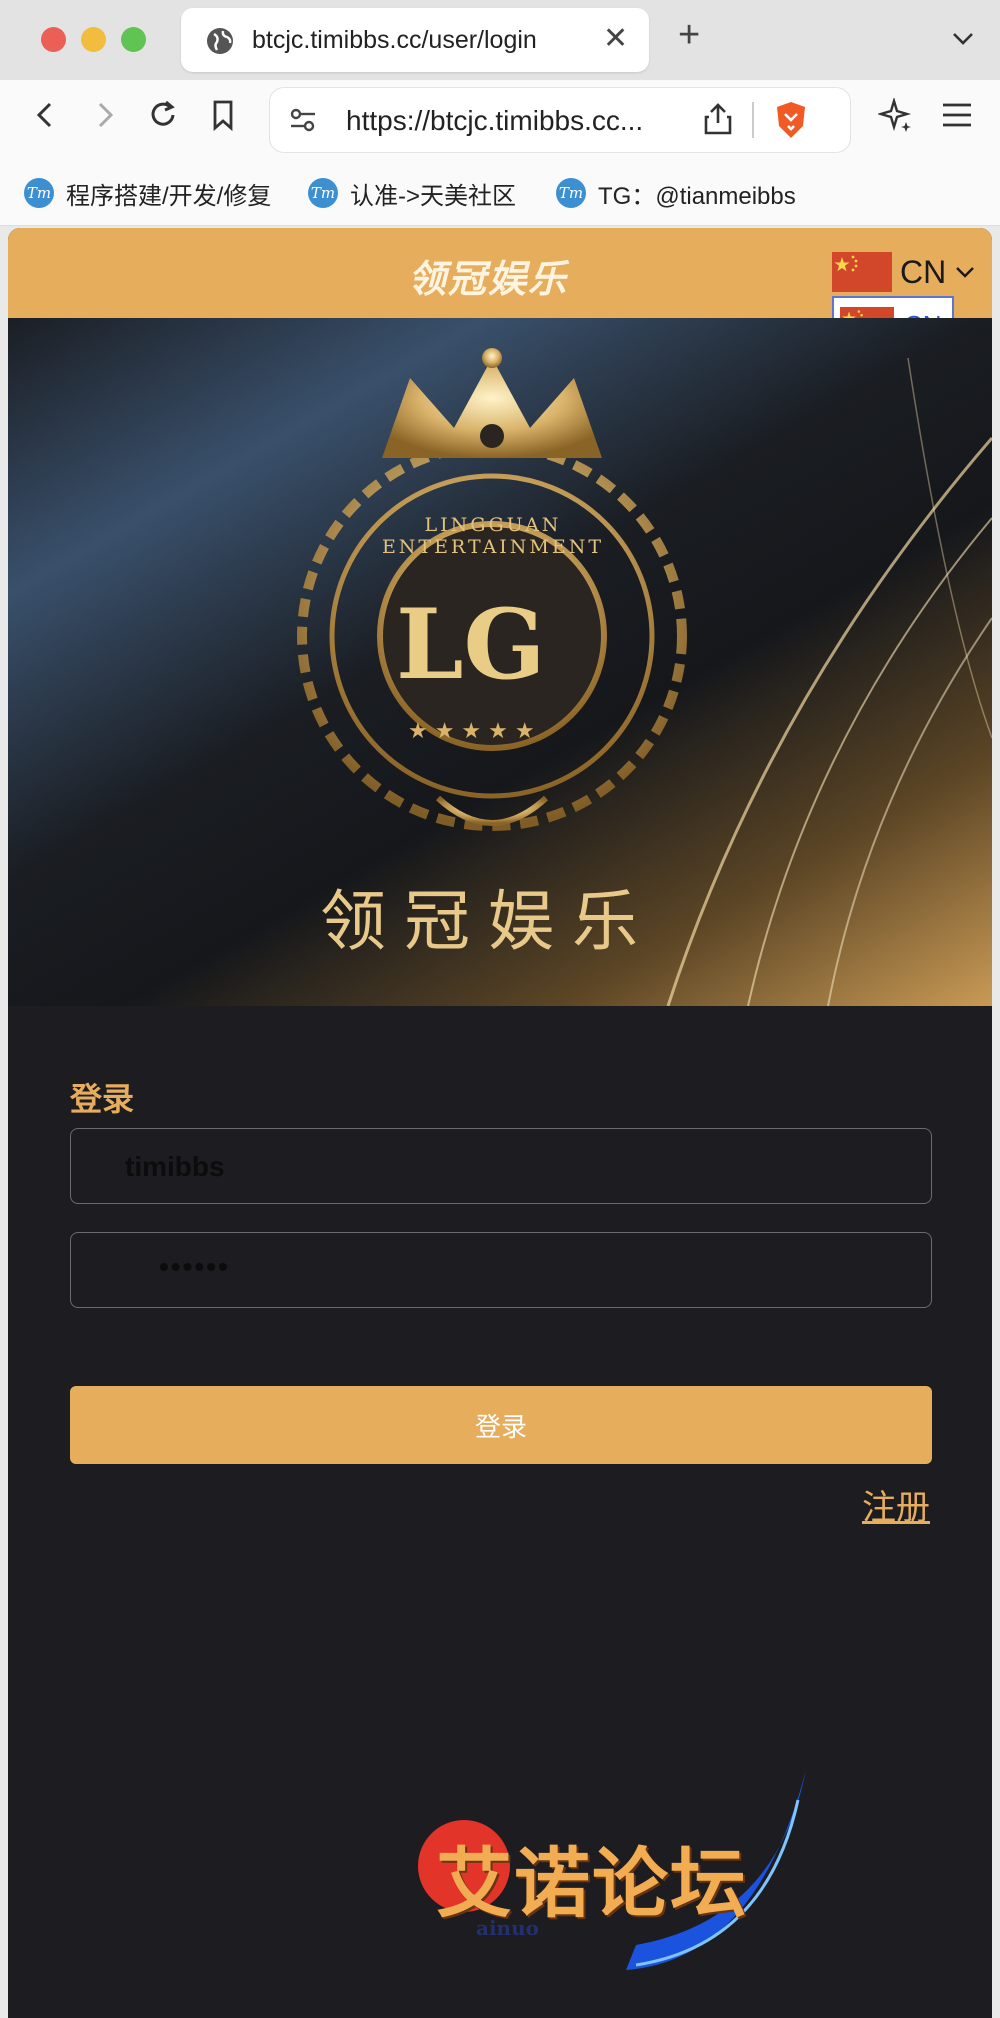 The width and height of the screenshot is (1000, 2018). Describe the element at coordinates (53, 39) in the screenshot. I see `close-window-button` at that location.